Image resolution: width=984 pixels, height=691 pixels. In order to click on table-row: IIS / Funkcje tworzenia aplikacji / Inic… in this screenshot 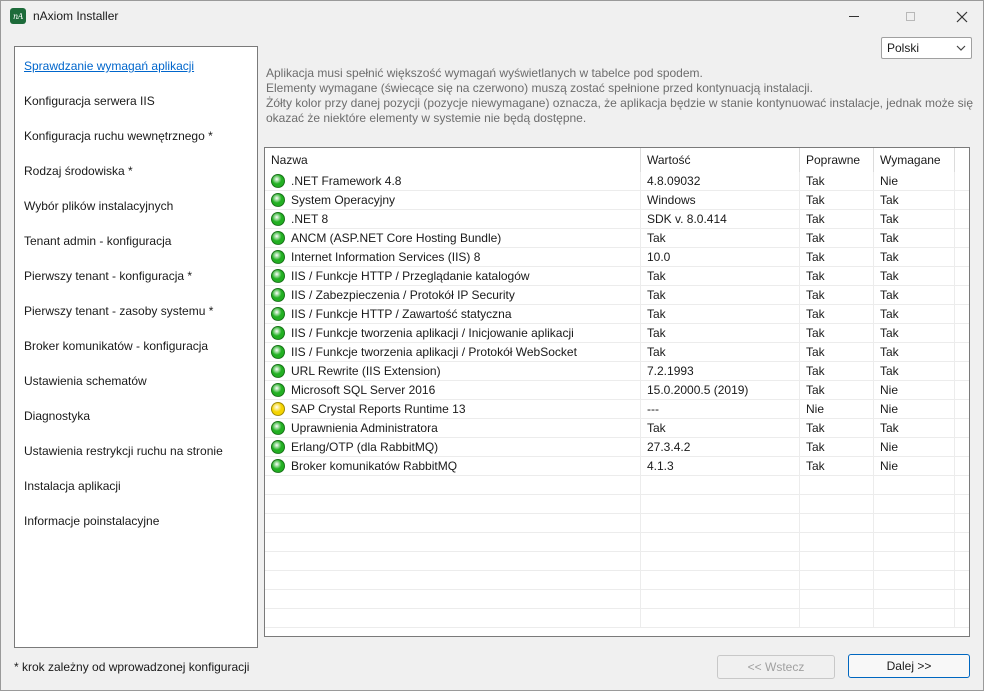, I will do `click(617, 333)`.